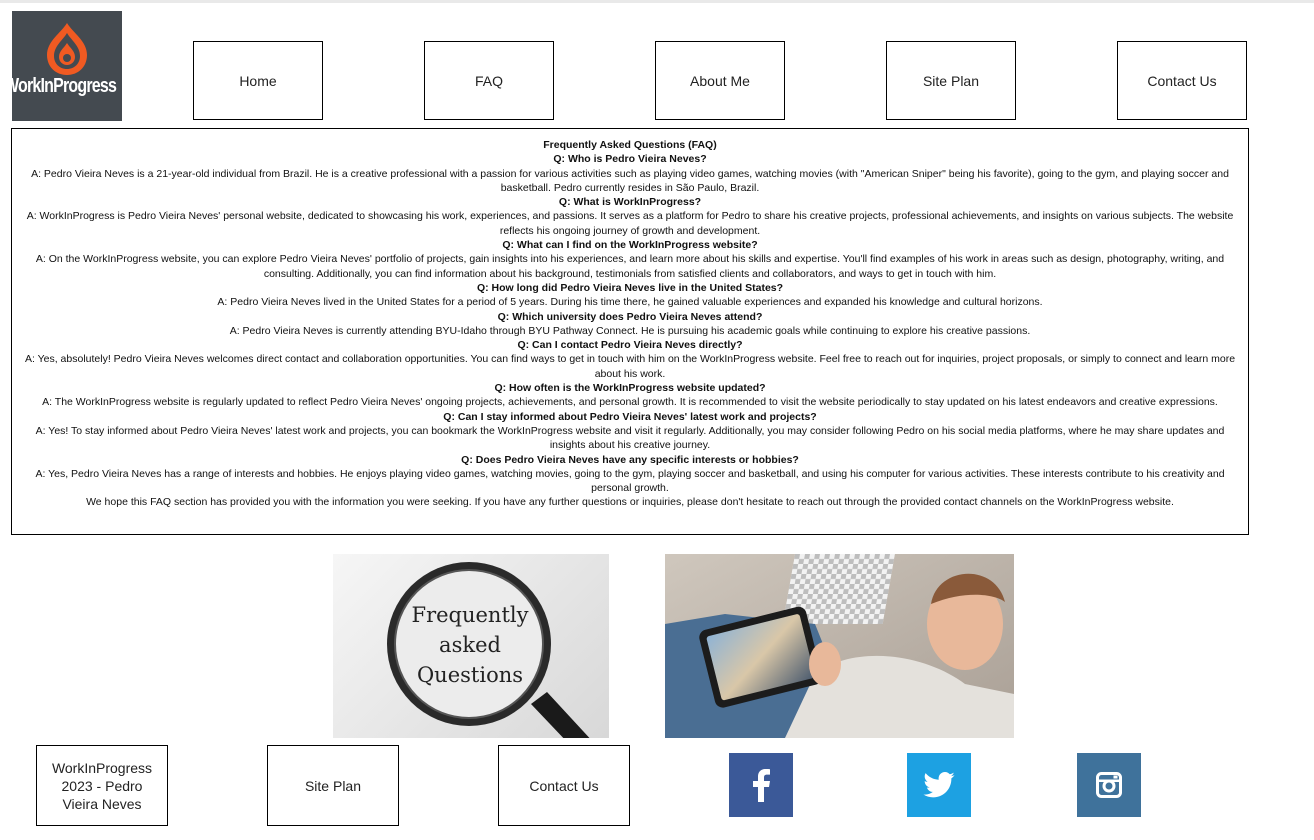 Image resolution: width=1314 pixels, height=840 pixels. Describe the element at coordinates (470, 615) in the screenshot. I see `faq-image-line-1: Frequently` at that location.